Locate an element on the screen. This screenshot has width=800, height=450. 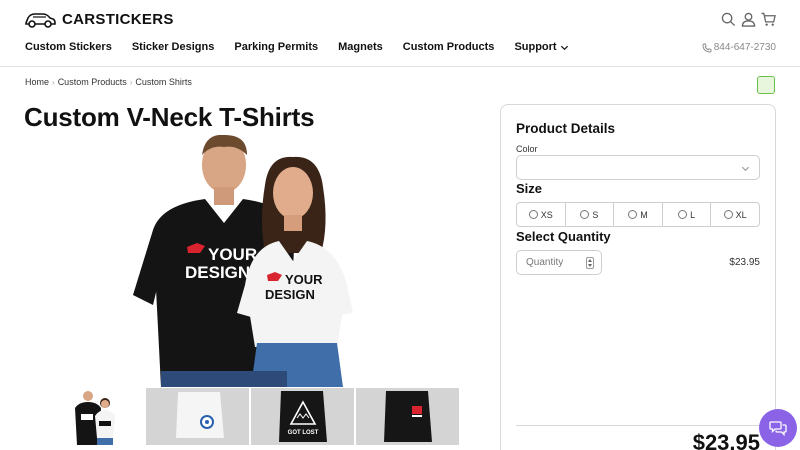
header-icons is located at coordinates (748, 19).